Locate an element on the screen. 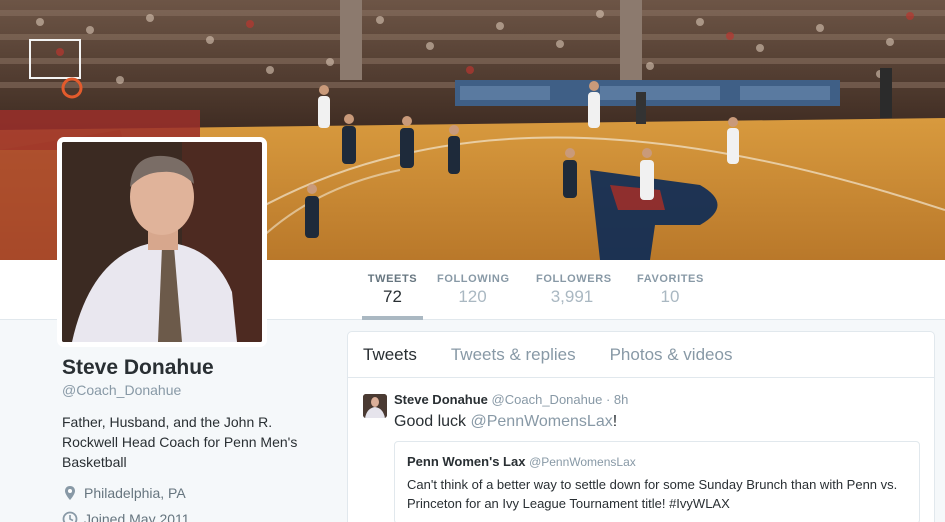 The image size is (945, 522). quoted-tweet-header: Penn Women's Lax @PennWomensLax is located at coordinates (657, 461).